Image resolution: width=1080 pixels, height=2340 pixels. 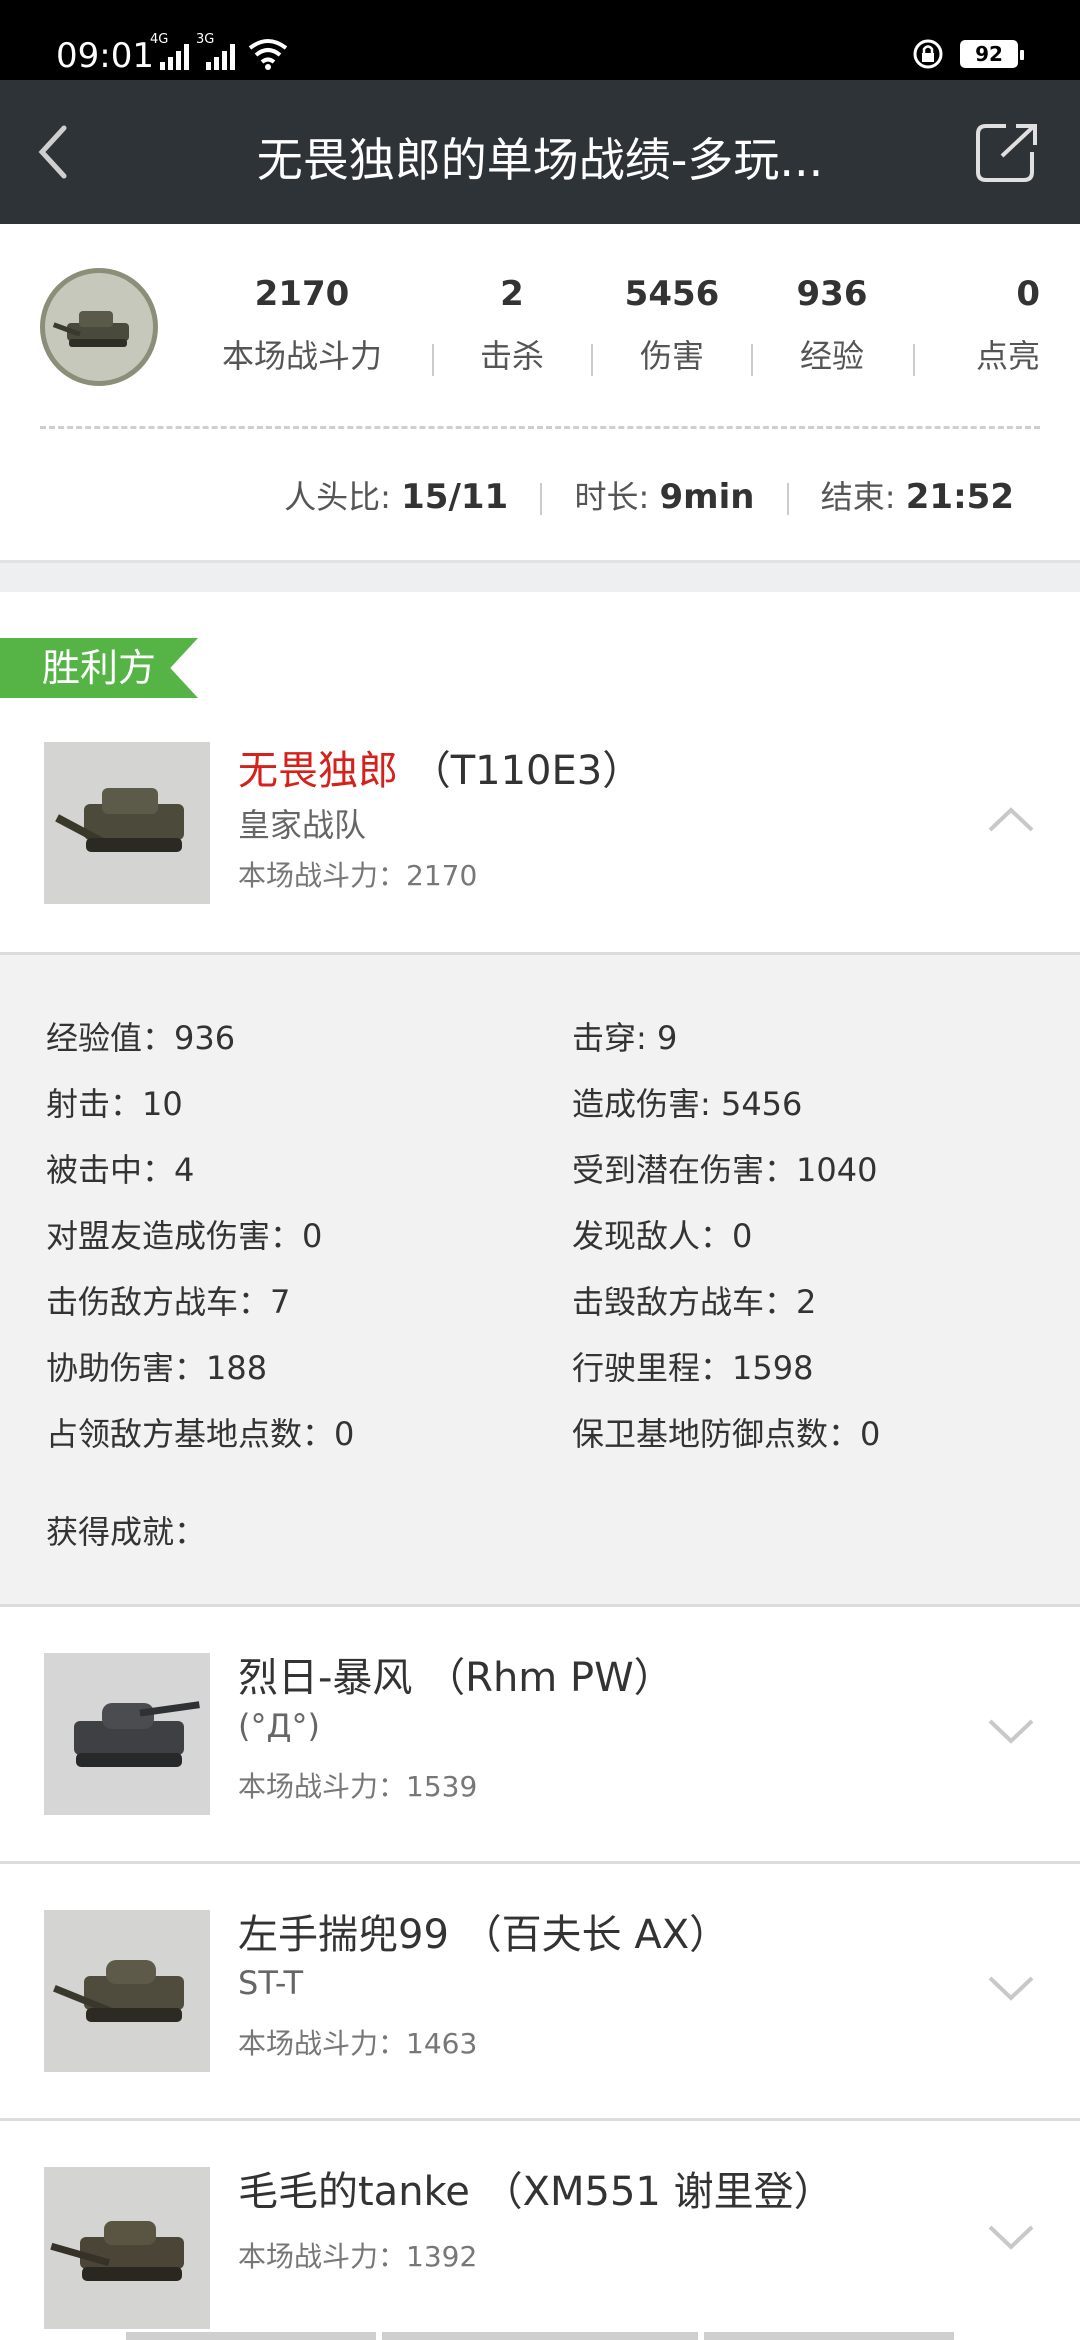 What do you see at coordinates (184, 1236) in the screenshot?
I see `detail-item: 对盟友造成伤害：0` at bounding box center [184, 1236].